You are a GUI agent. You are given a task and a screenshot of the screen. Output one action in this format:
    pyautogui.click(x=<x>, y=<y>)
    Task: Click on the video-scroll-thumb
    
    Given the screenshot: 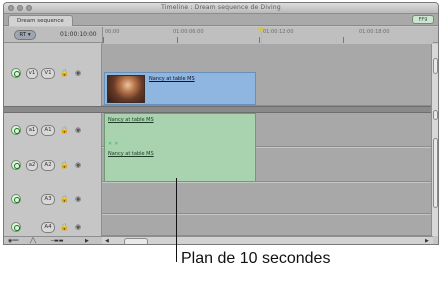 What is the action you would take?
    pyautogui.click(x=435, y=66)
    